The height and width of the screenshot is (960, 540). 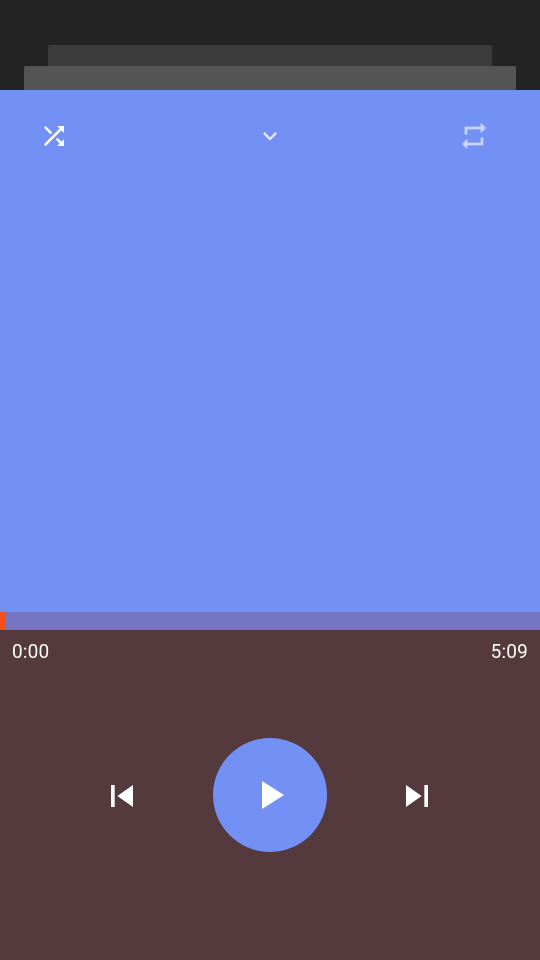 I want to click on repeat-icon, so click(x=474, y=136).